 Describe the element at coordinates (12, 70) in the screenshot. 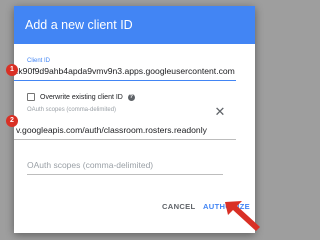

I see `step-badge-1: 1` at that location.